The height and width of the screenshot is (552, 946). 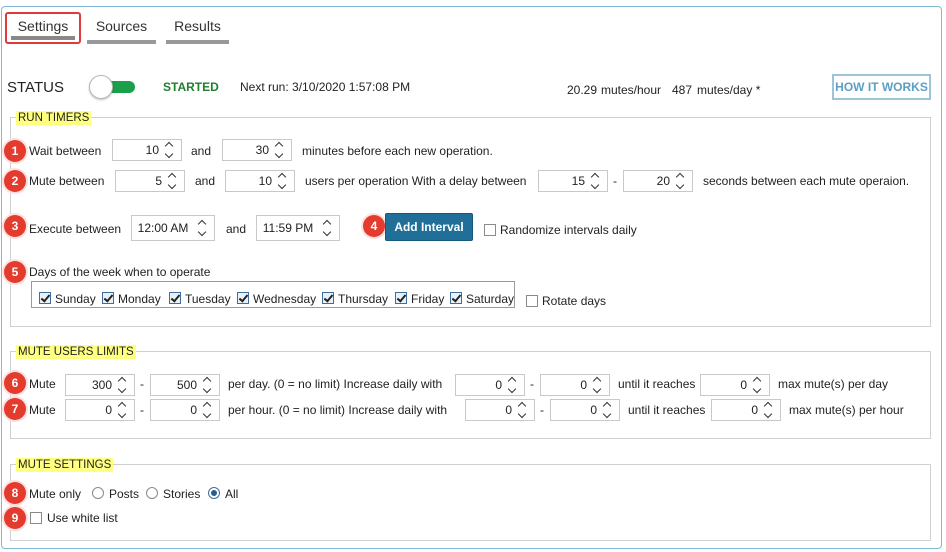 What do you see at coordinates (585, 410) in the screenshot?
I see `per-hour-inc-max-stepper: 0` at bounding box center [585, 410].